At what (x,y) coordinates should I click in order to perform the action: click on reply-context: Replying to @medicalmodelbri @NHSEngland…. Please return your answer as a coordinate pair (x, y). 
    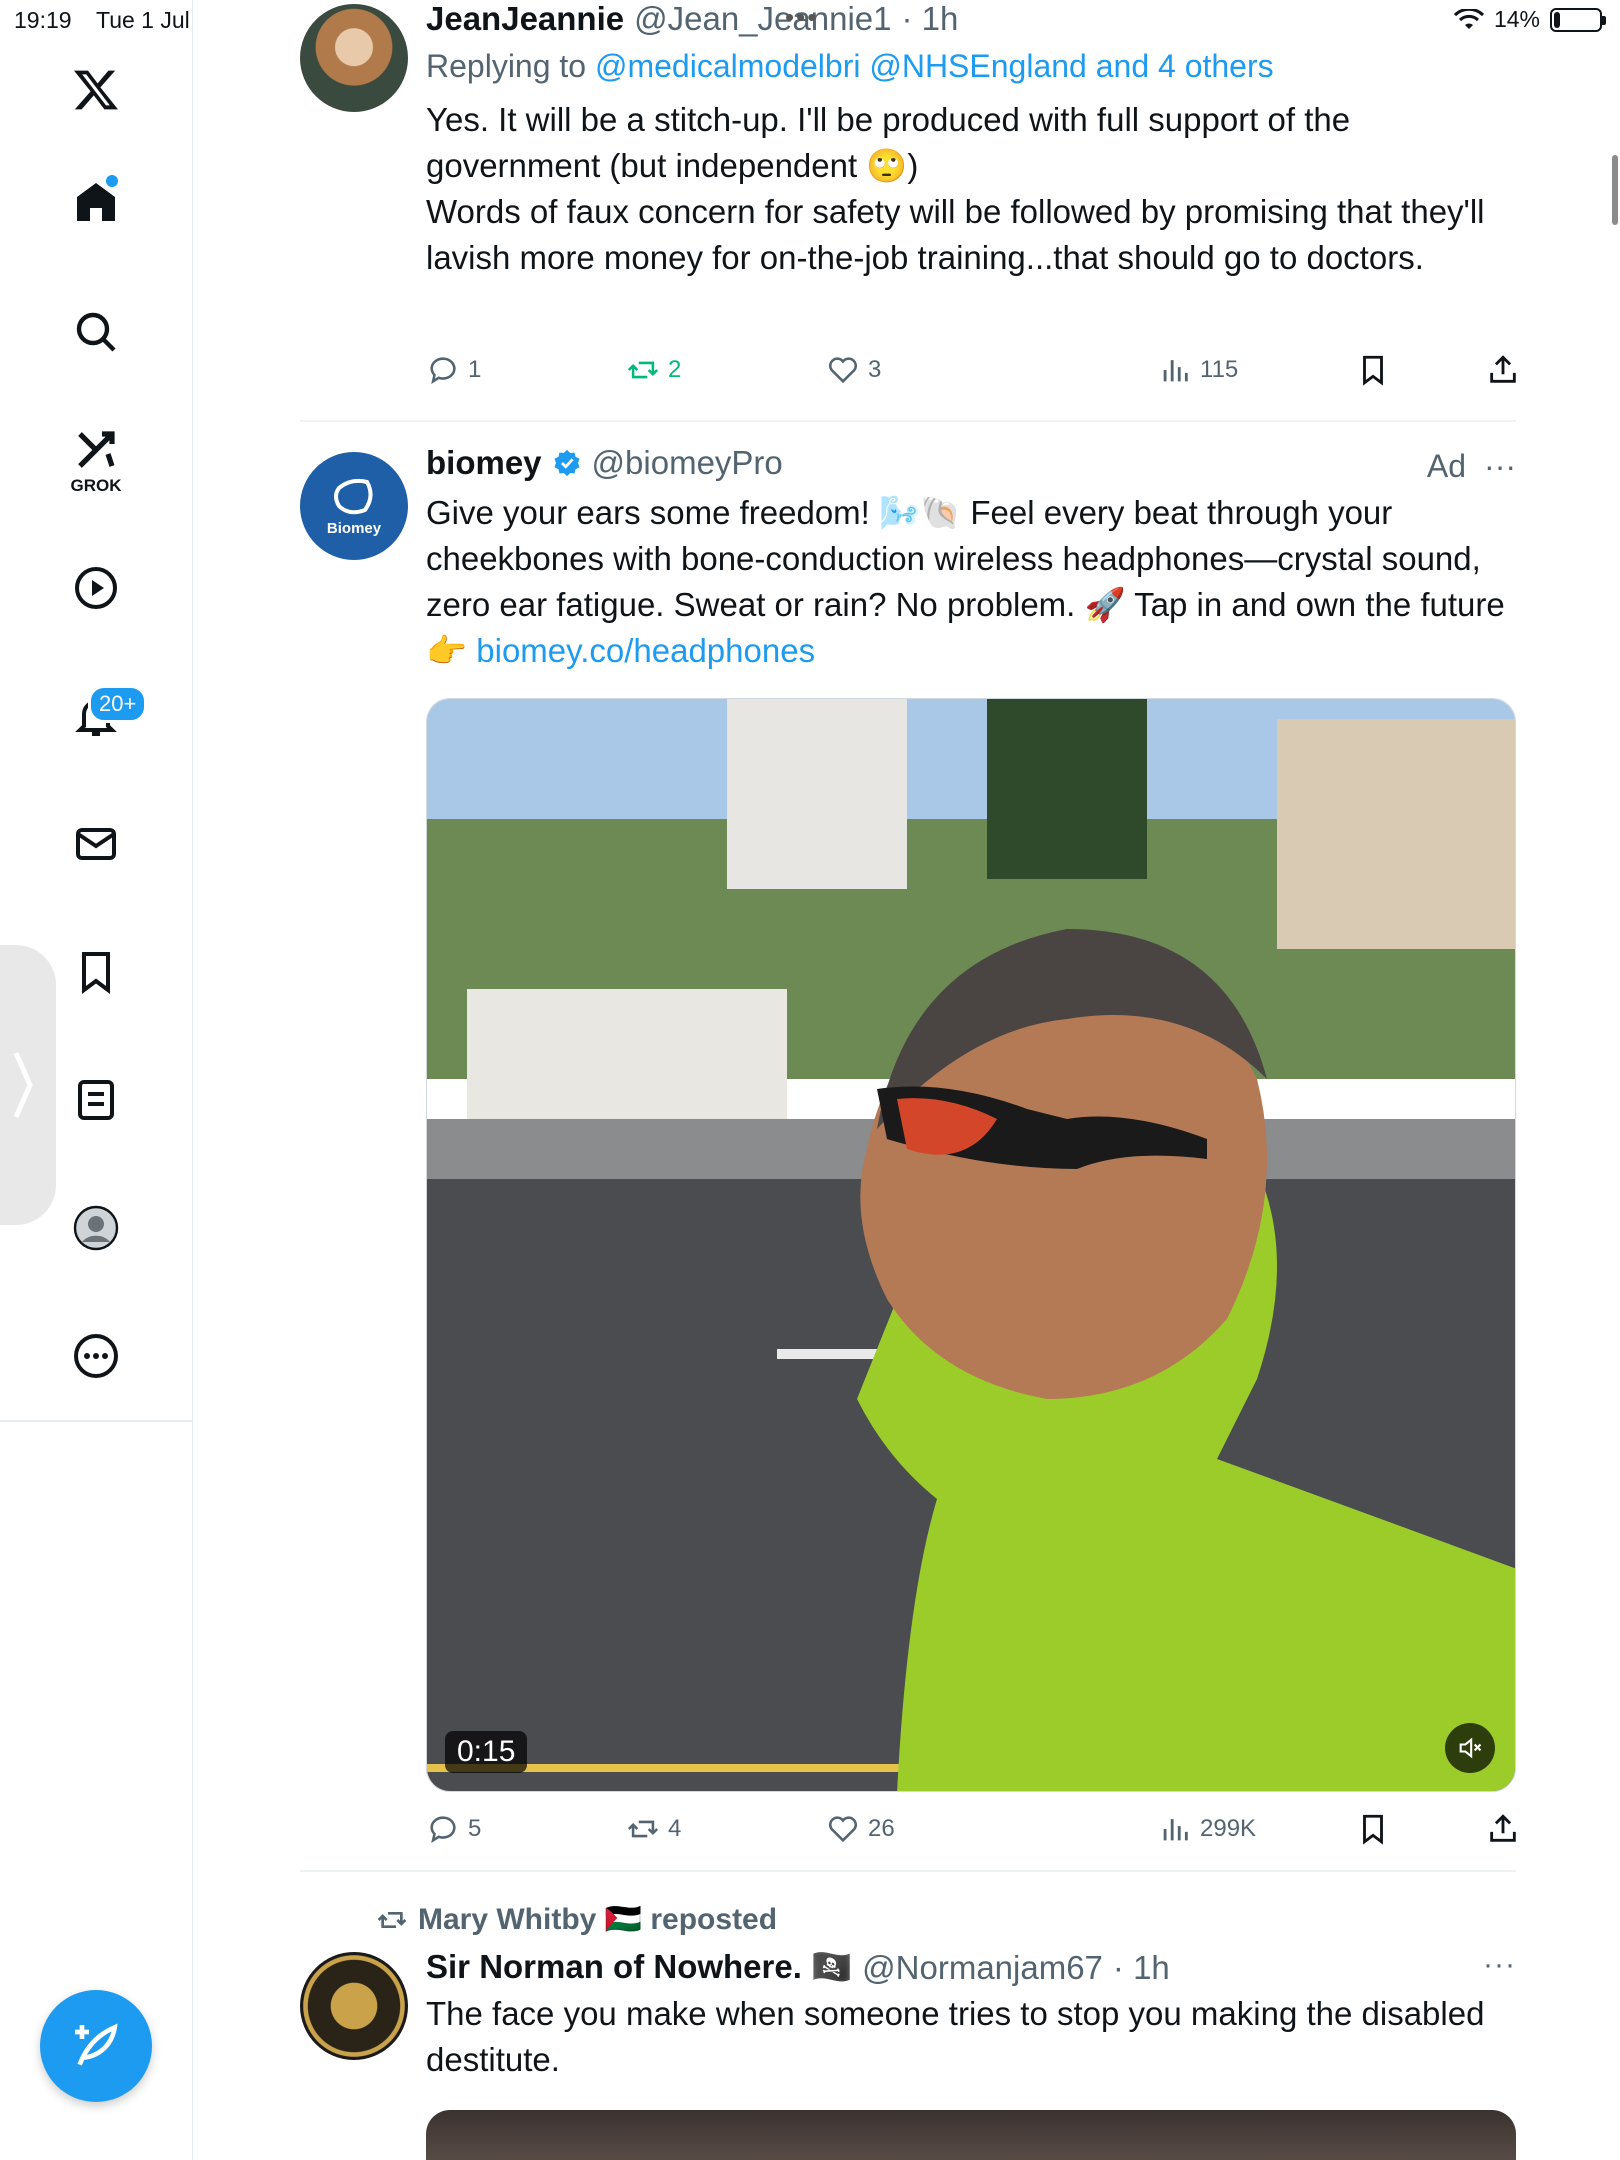
    Looking at the image, I should click on (971, 66).